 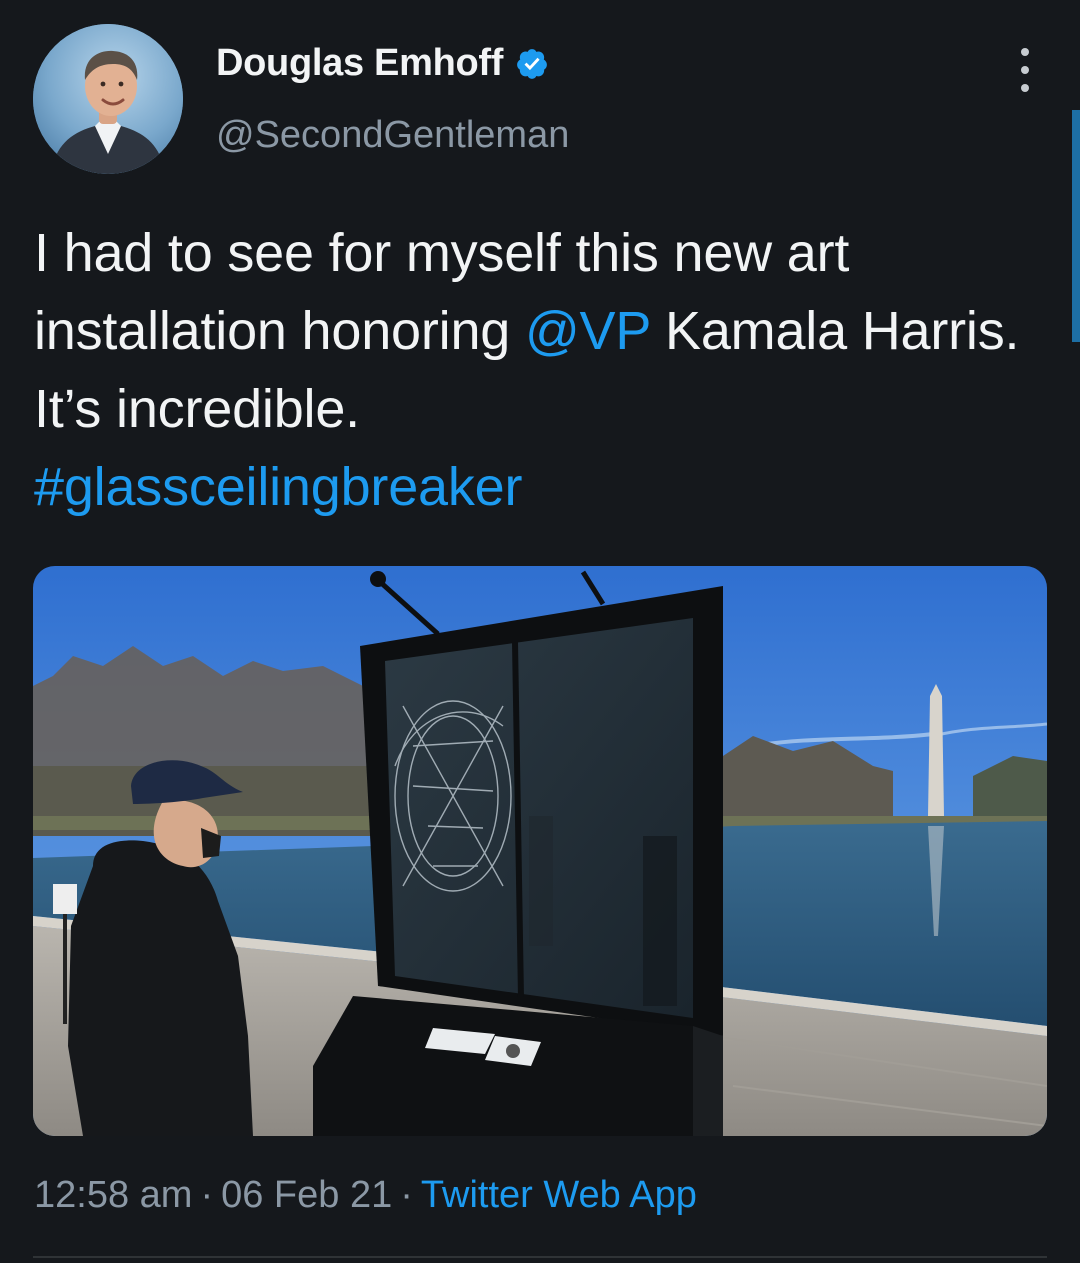 I want to click on mention-link: @VP, so click(x=587, y=331).